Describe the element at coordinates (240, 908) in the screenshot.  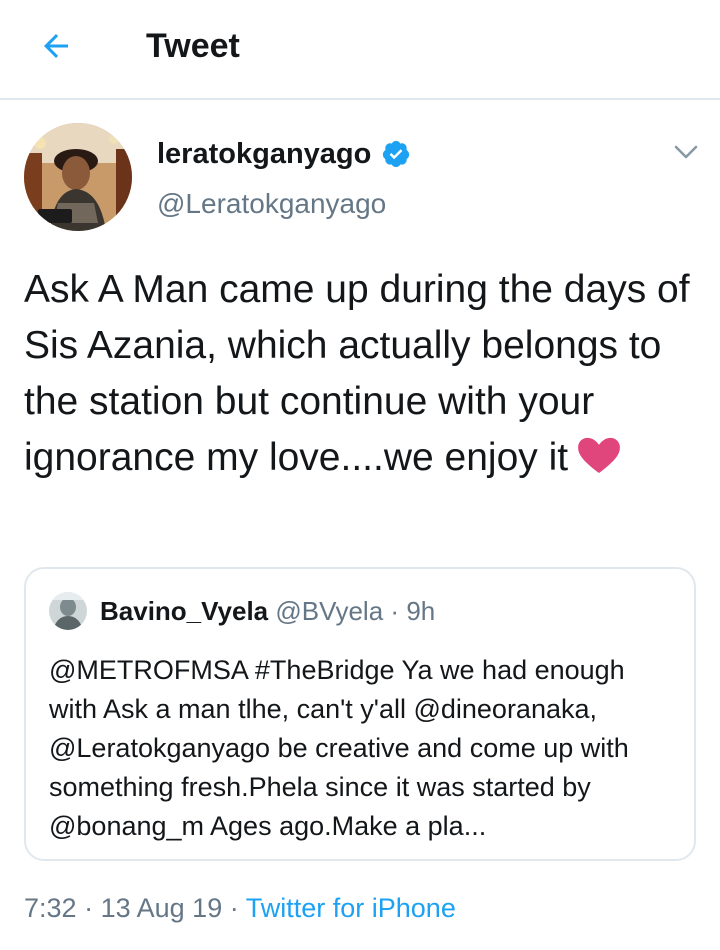
I see `tweet-meta: 7:32 · 13 Aug 19 · Twitter for iPhone` at that location.